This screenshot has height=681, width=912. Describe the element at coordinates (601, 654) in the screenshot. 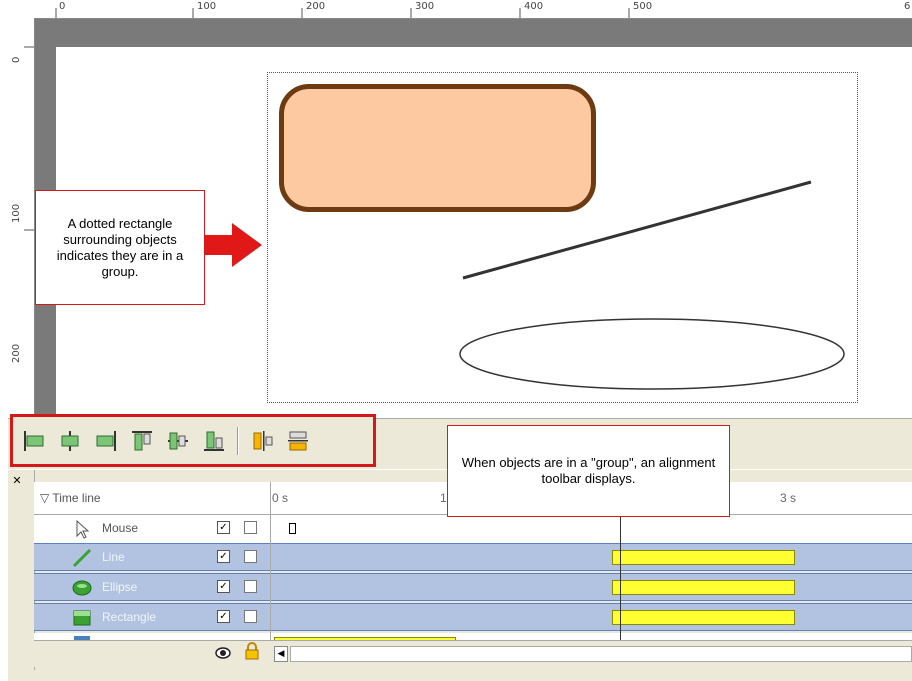

I see `horizontal-scrollbar` at that location.